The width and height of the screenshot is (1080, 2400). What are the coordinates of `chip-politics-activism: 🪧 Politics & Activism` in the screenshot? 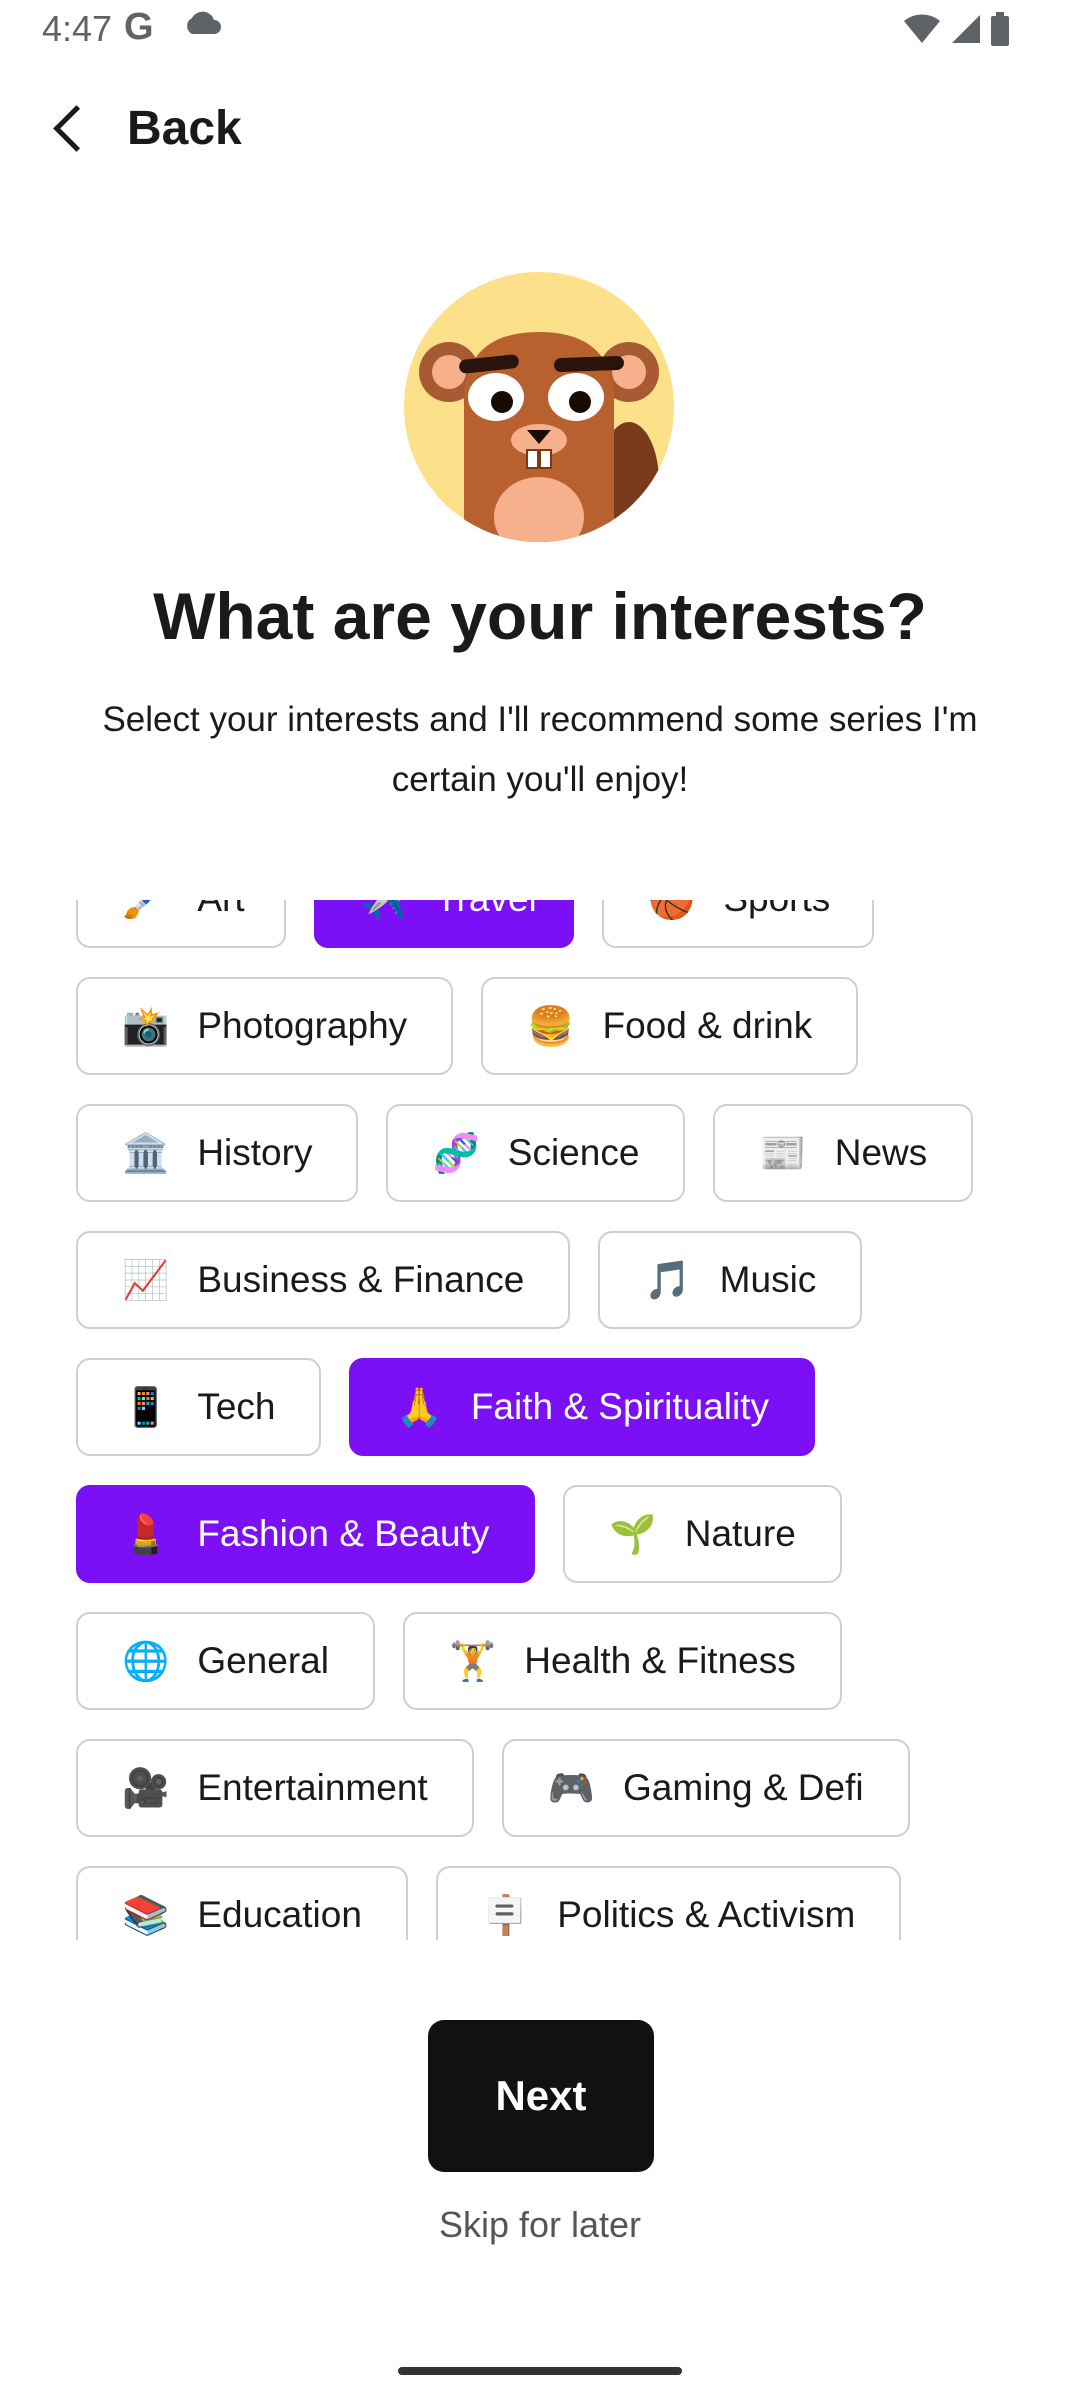 It's located at (668, 1903).